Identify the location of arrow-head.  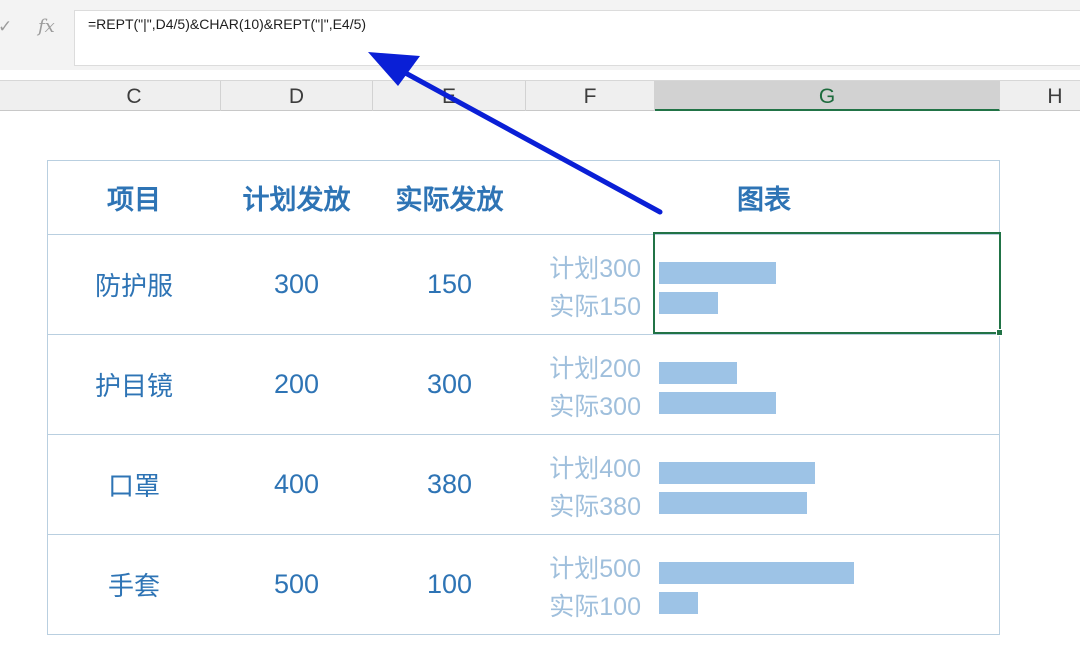
(394, 69).